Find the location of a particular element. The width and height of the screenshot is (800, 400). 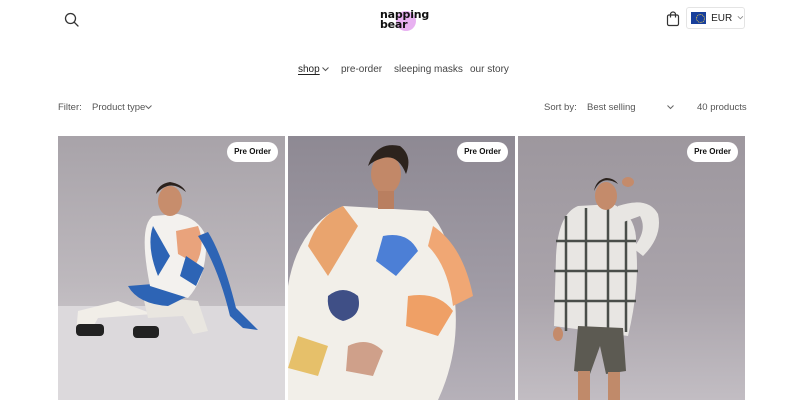

nav-item-shop: shop is located at coordinates (309, 69).